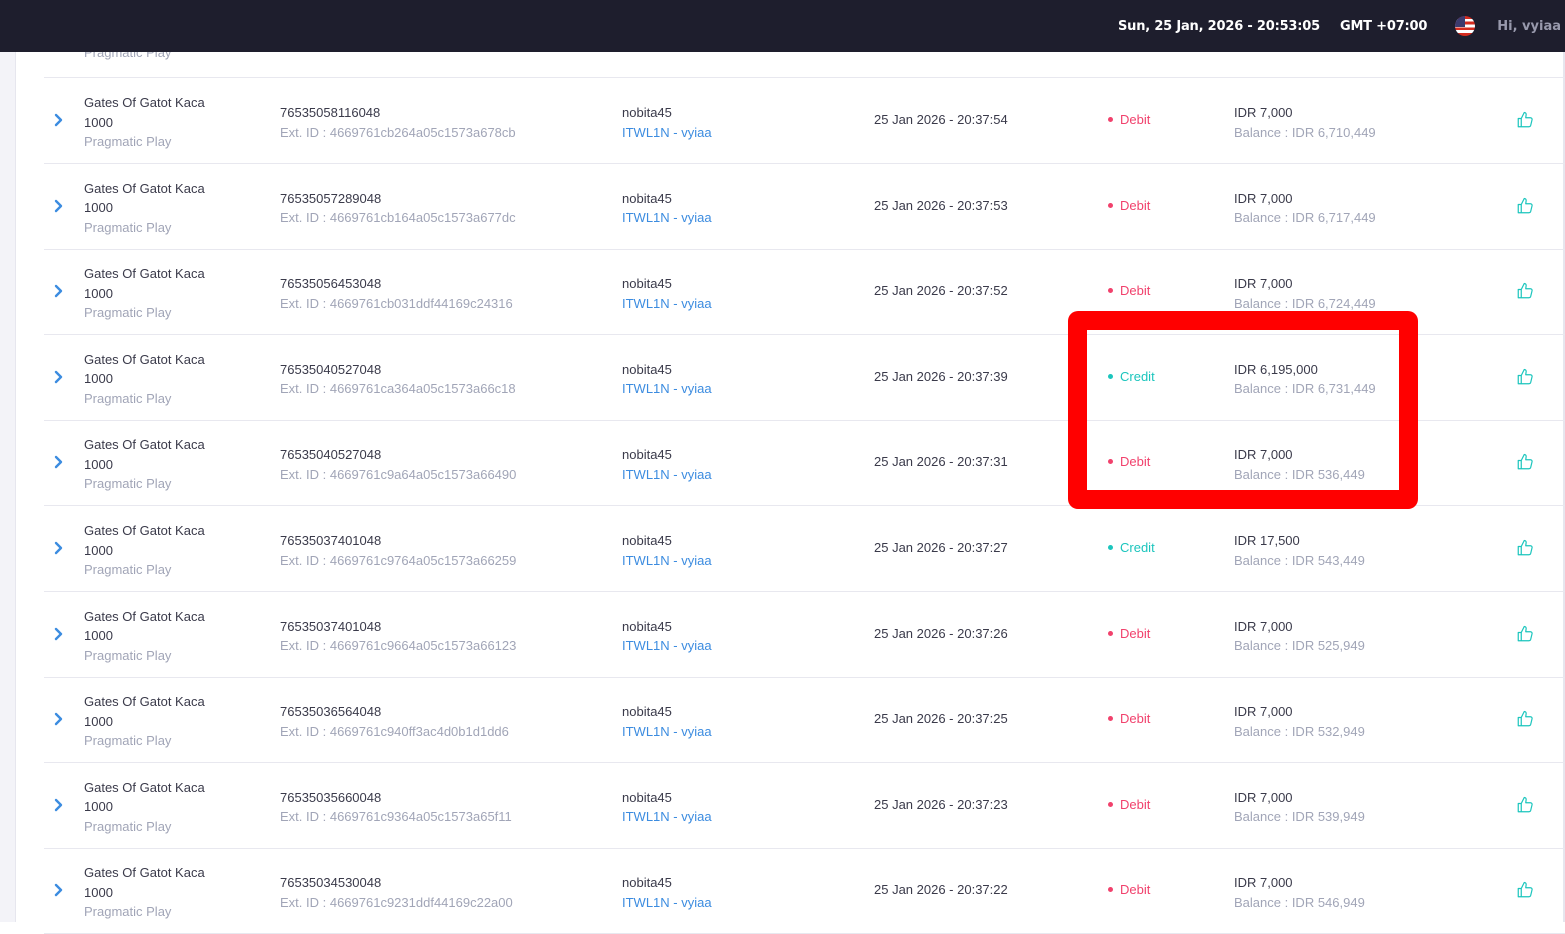 The height and width of the screenshot is (934, 1565). What do you see at coordinates (1305, 293) in the screenshot?
I see `amount-cell: IDR 7,000 Balance : IDR 6,724,449` at bounding box center [1305, 293].